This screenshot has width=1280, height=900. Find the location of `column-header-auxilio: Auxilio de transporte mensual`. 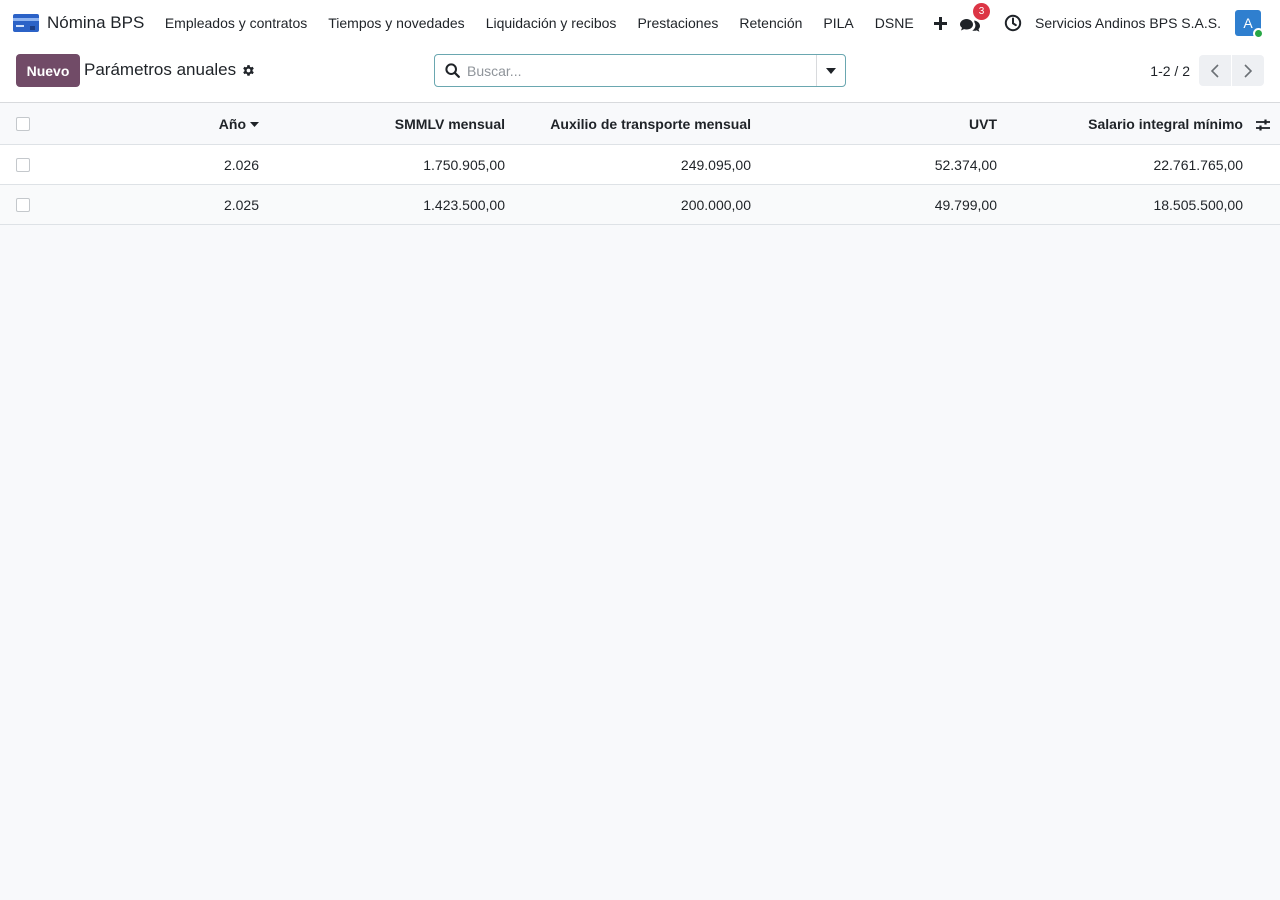

column-header-auxilio: Auxilio de transporte mensual is located at coordinates (633, 124).